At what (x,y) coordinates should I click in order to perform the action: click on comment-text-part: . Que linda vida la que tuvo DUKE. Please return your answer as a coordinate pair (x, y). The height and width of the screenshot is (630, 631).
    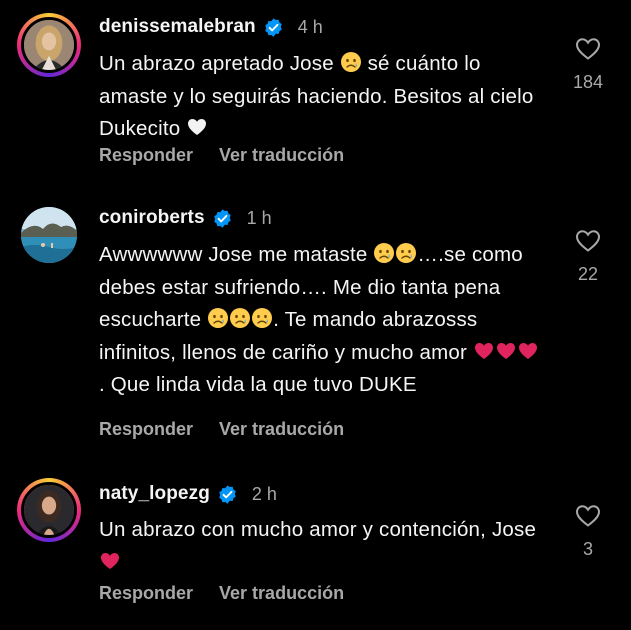
    Looking at the image, I should click on (258, 384).